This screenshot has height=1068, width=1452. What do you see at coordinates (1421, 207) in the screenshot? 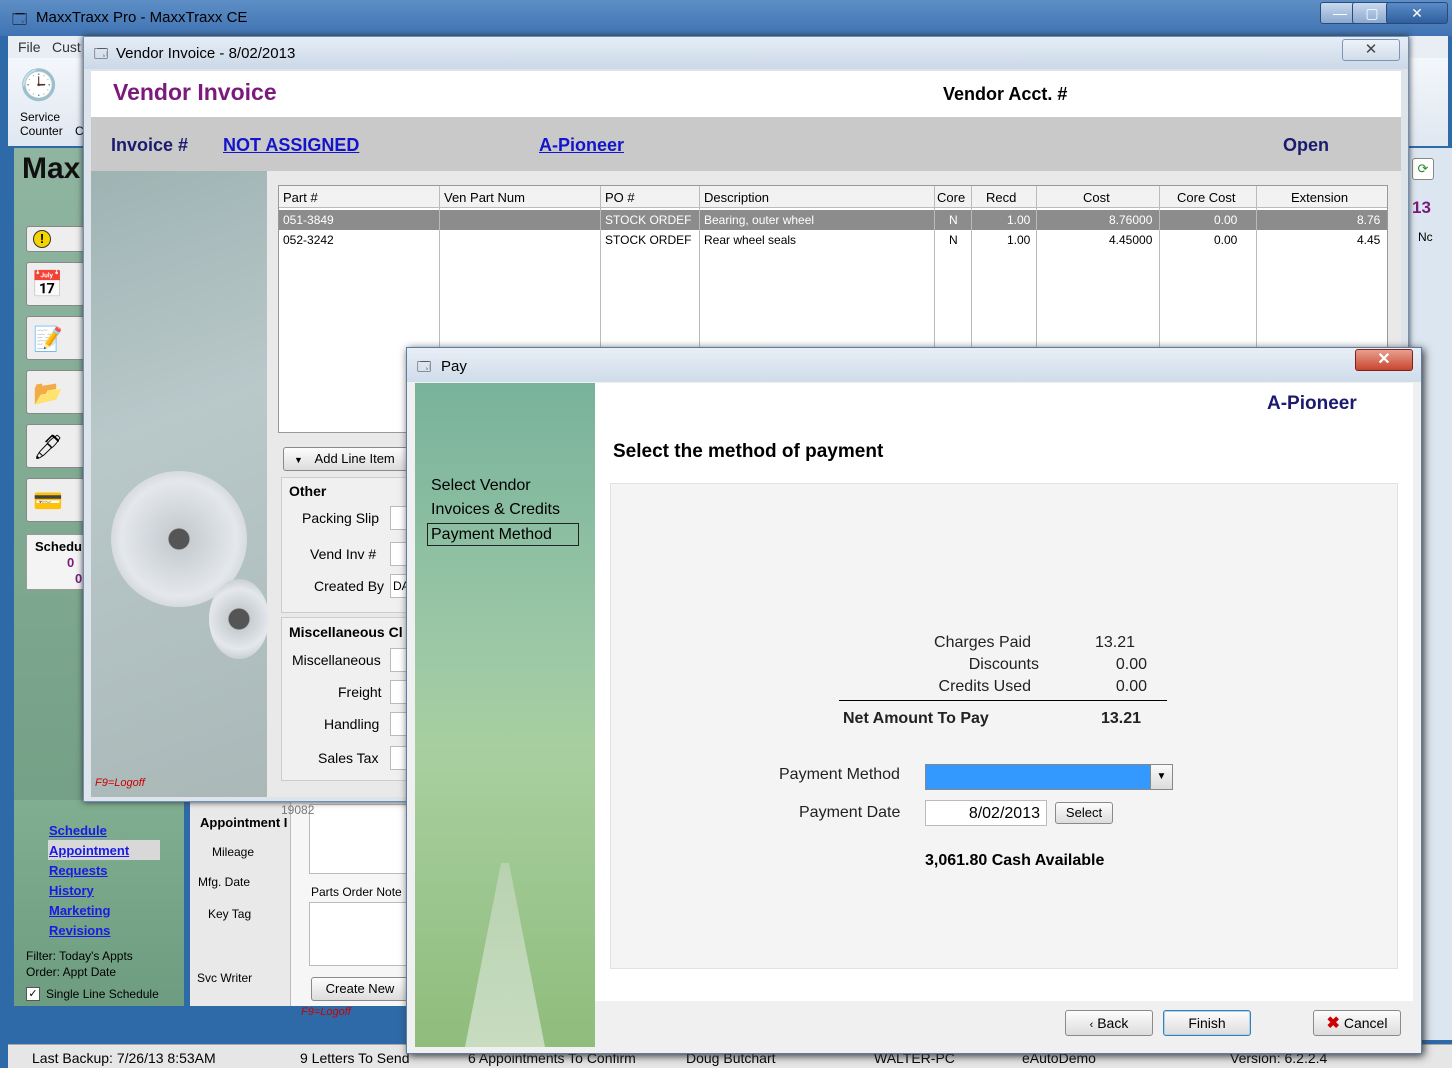
I see `right-count: 13` at bounding box center [1421, 207].